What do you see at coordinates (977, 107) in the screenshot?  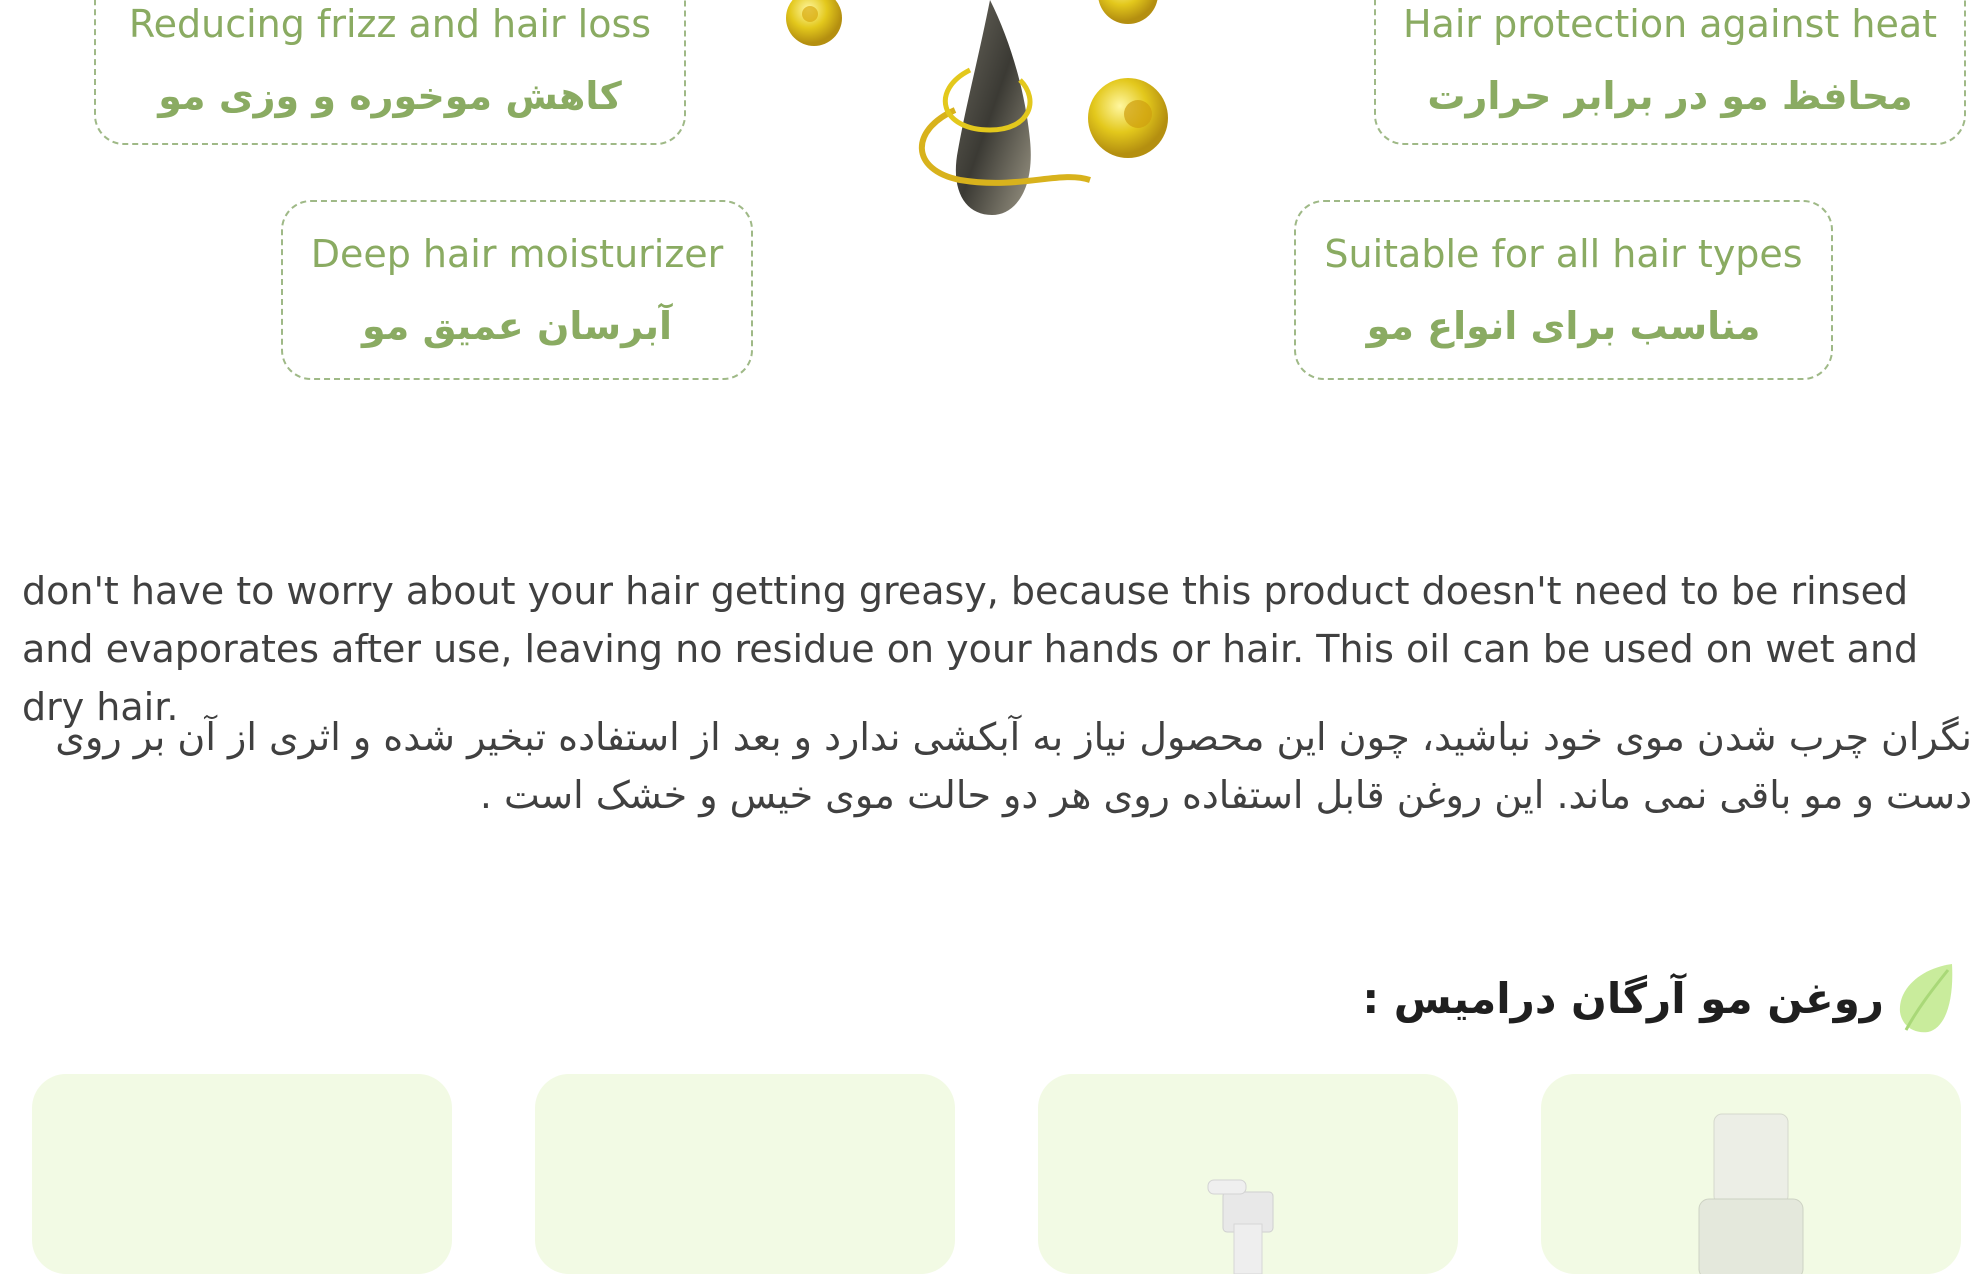 I see `hair-oil-illustration` at bounding box center [977, 107].